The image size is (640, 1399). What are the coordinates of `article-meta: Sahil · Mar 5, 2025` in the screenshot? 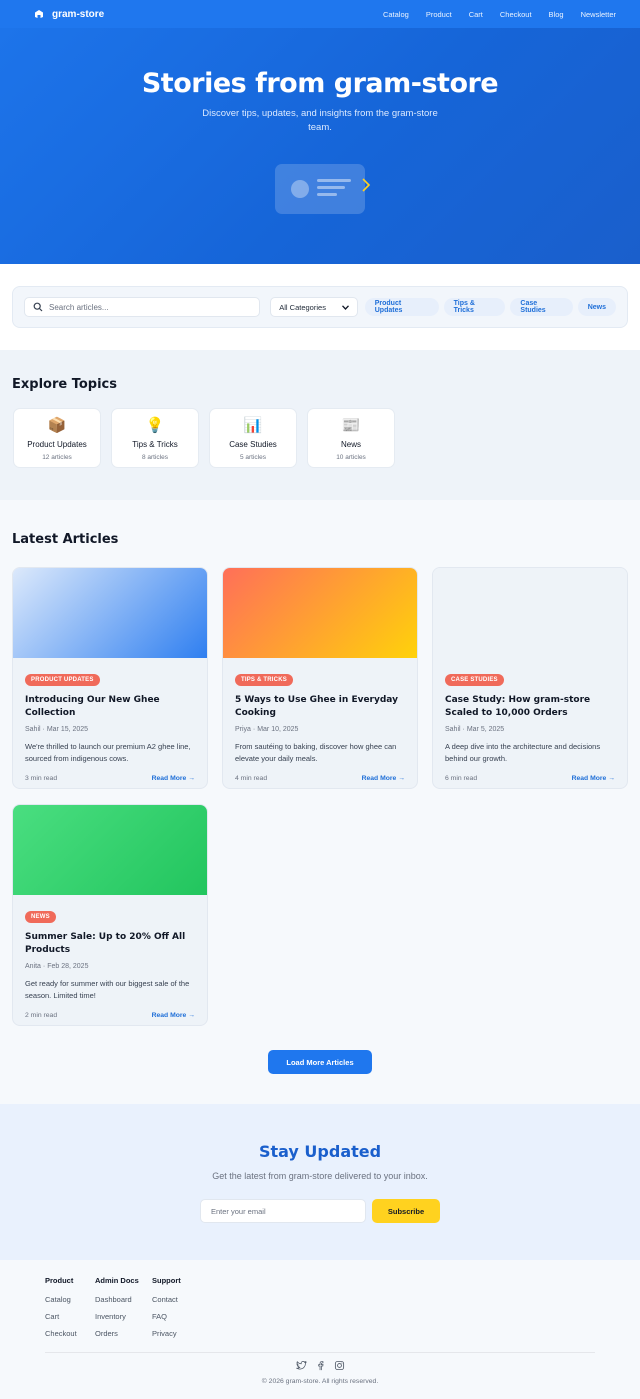 It's located at (475, 729).